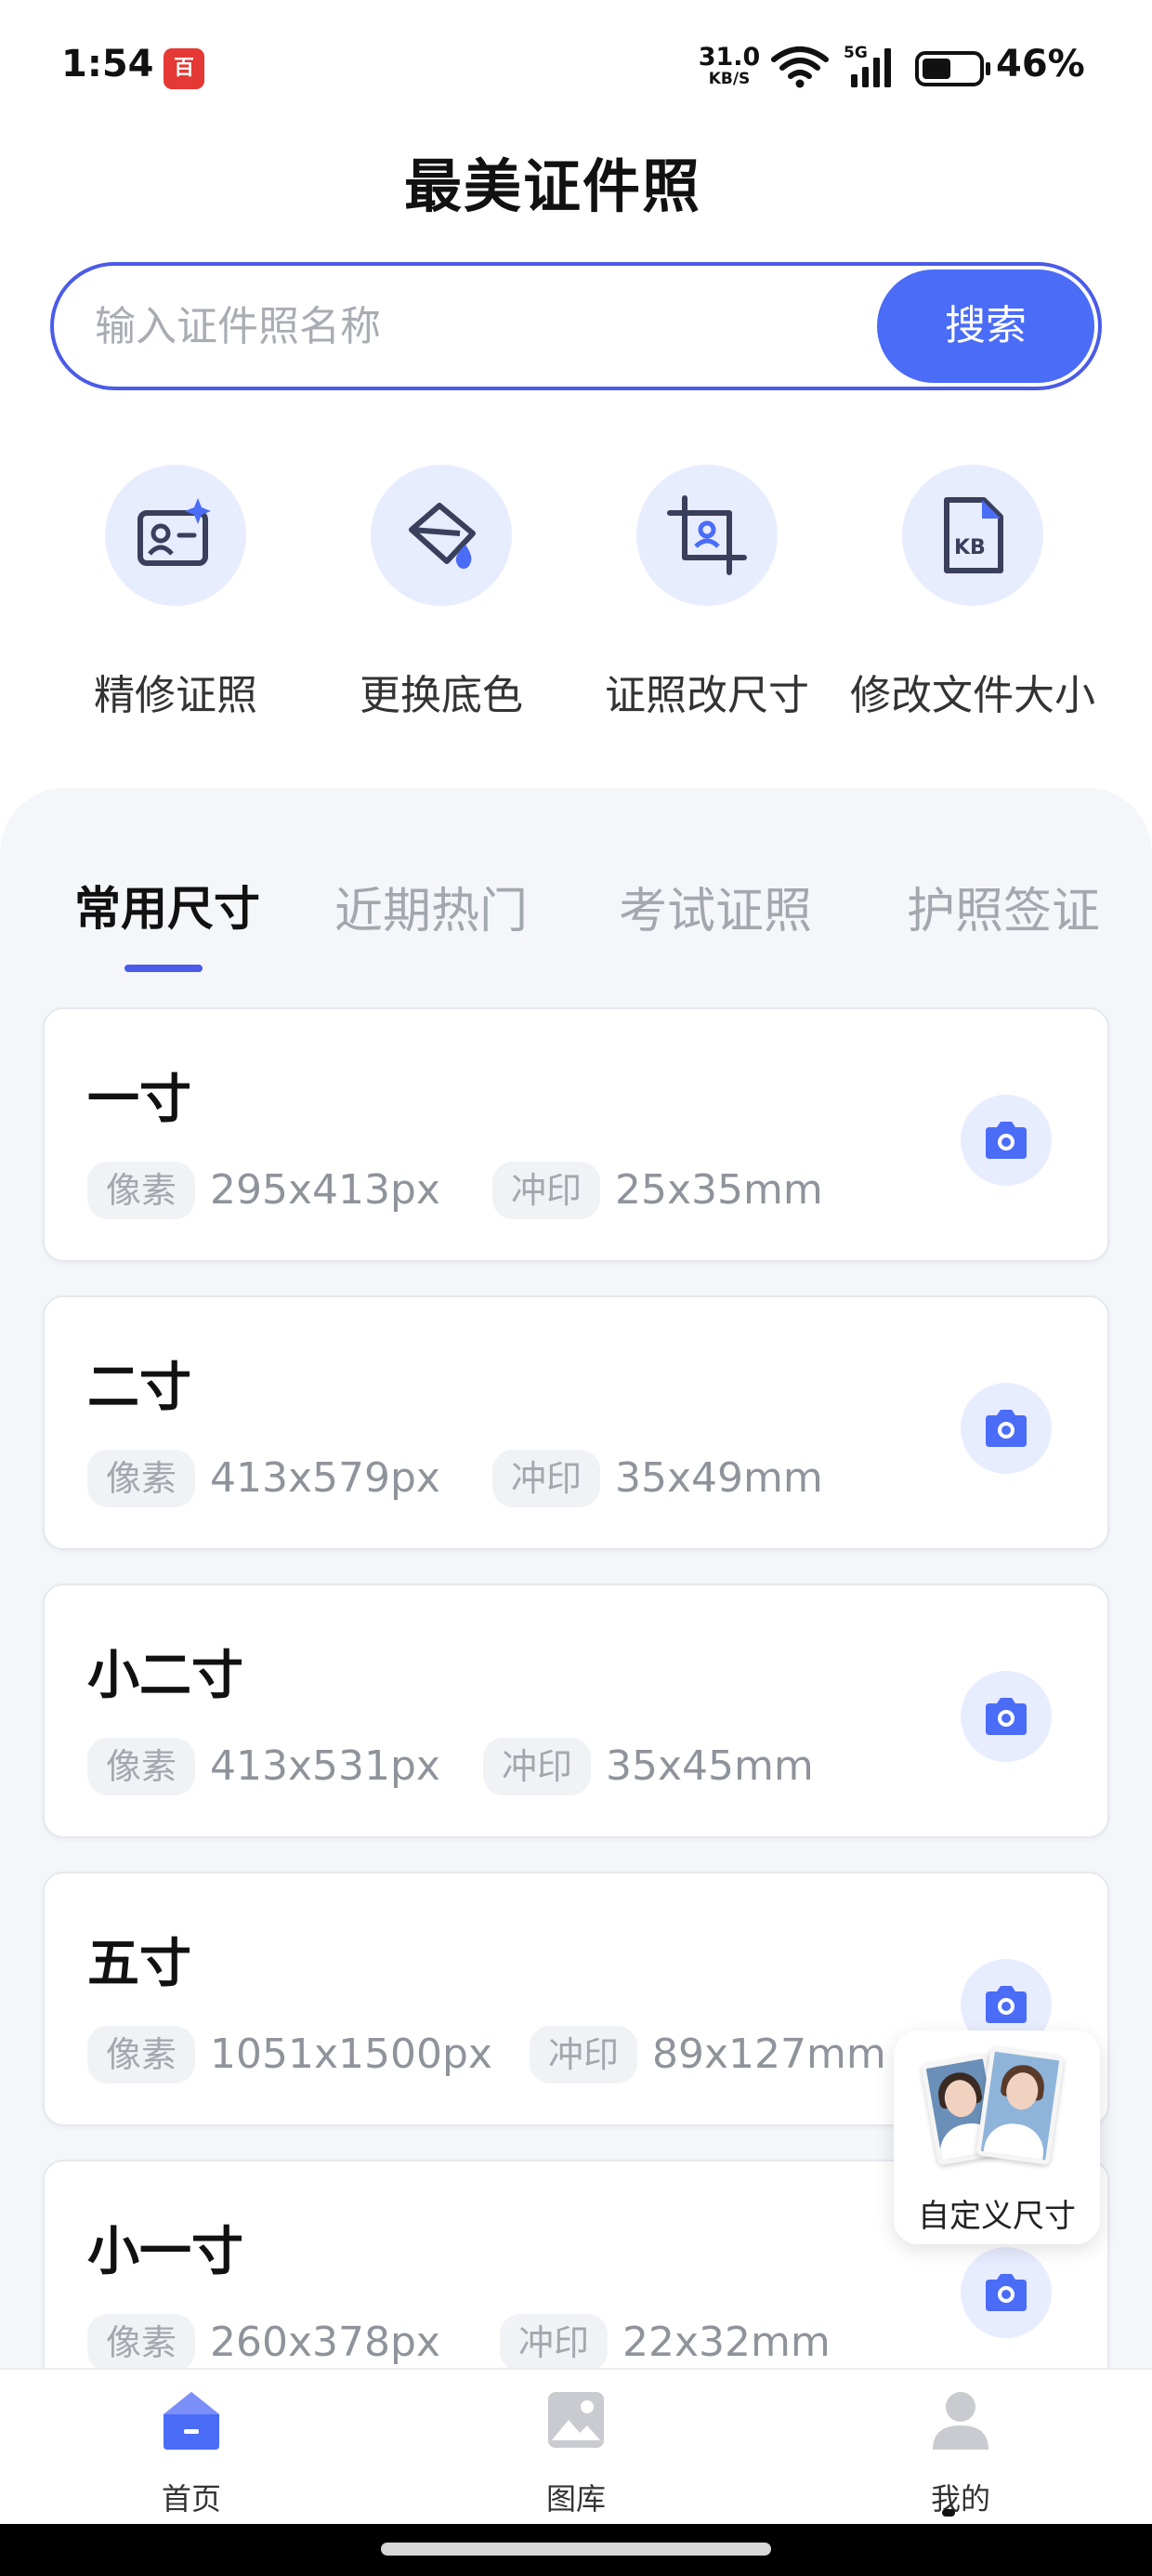 This screenshot has height=2576, width=1152. What do you see at coordinates (710, 1766) in the screenshot?
I see `print-value: 35x45mm` at bounding box center [710, 1766].